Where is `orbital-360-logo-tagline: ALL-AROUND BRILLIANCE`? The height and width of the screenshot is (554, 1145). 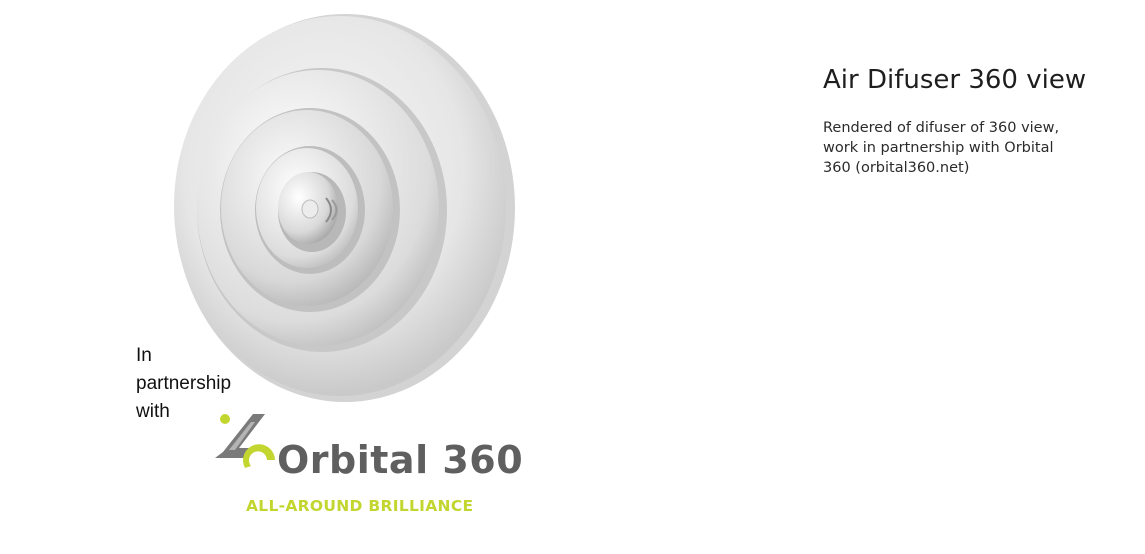
orbital-360-logo-tagline: ALL-AROUND BRILLIANCE is located at coordinates (360, 506).